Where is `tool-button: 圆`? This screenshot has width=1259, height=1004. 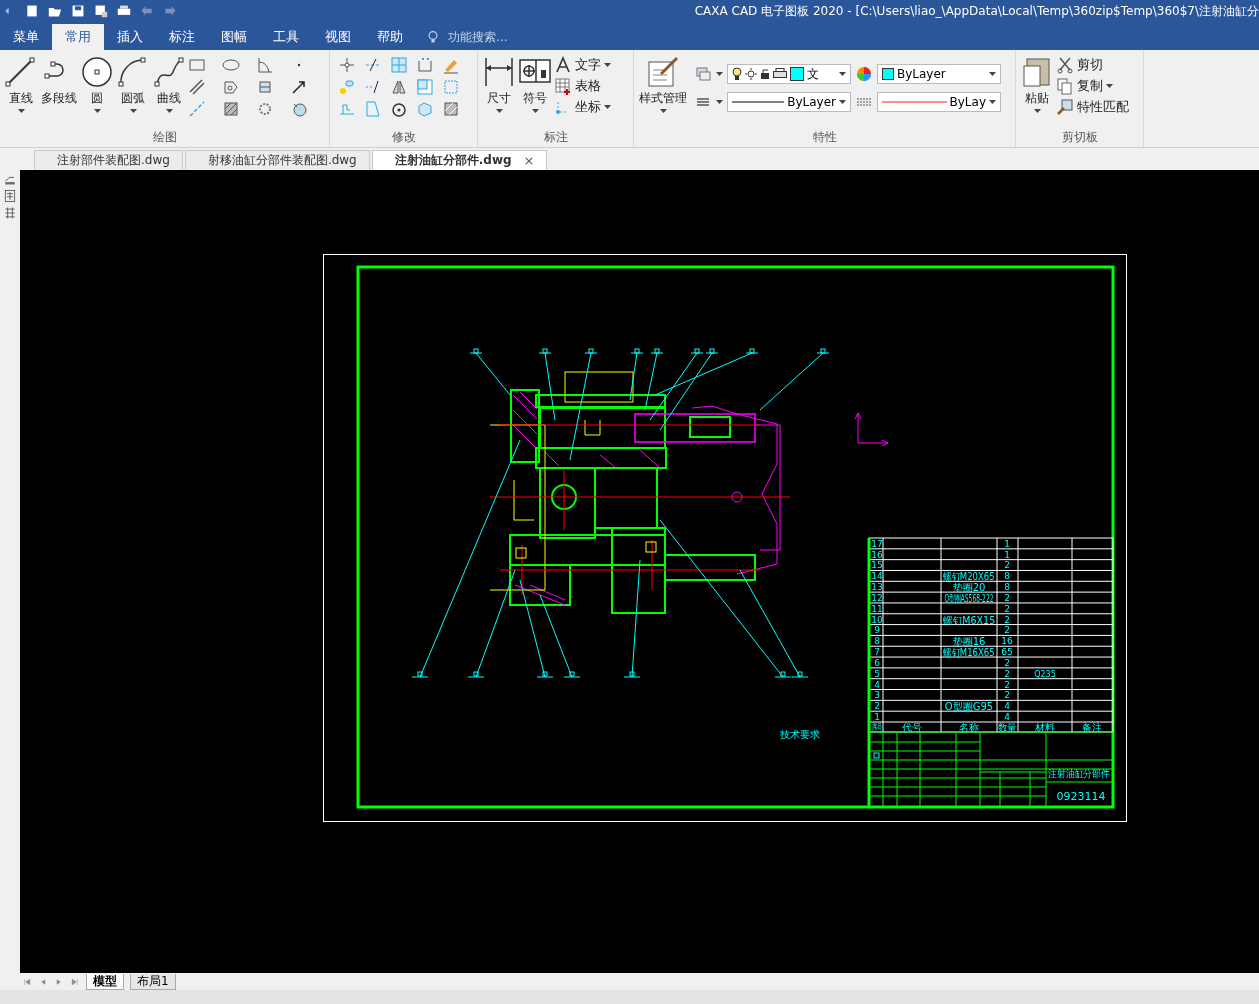 tool-button: 圆 is located at coordinates (97, 91).